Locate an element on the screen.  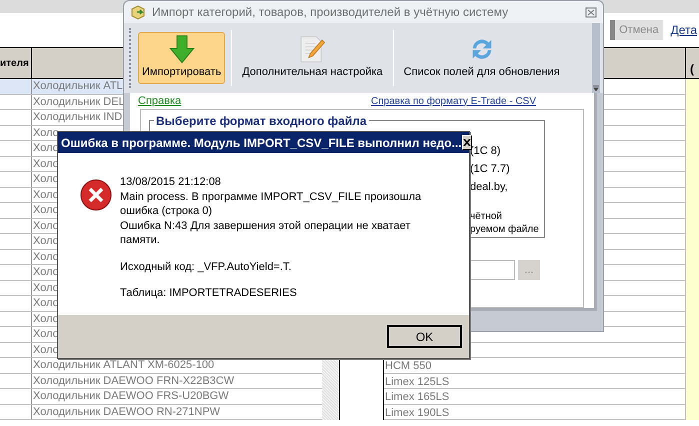
toolbar-button: Дополнительная настройка is located at coordinates (312, 58).